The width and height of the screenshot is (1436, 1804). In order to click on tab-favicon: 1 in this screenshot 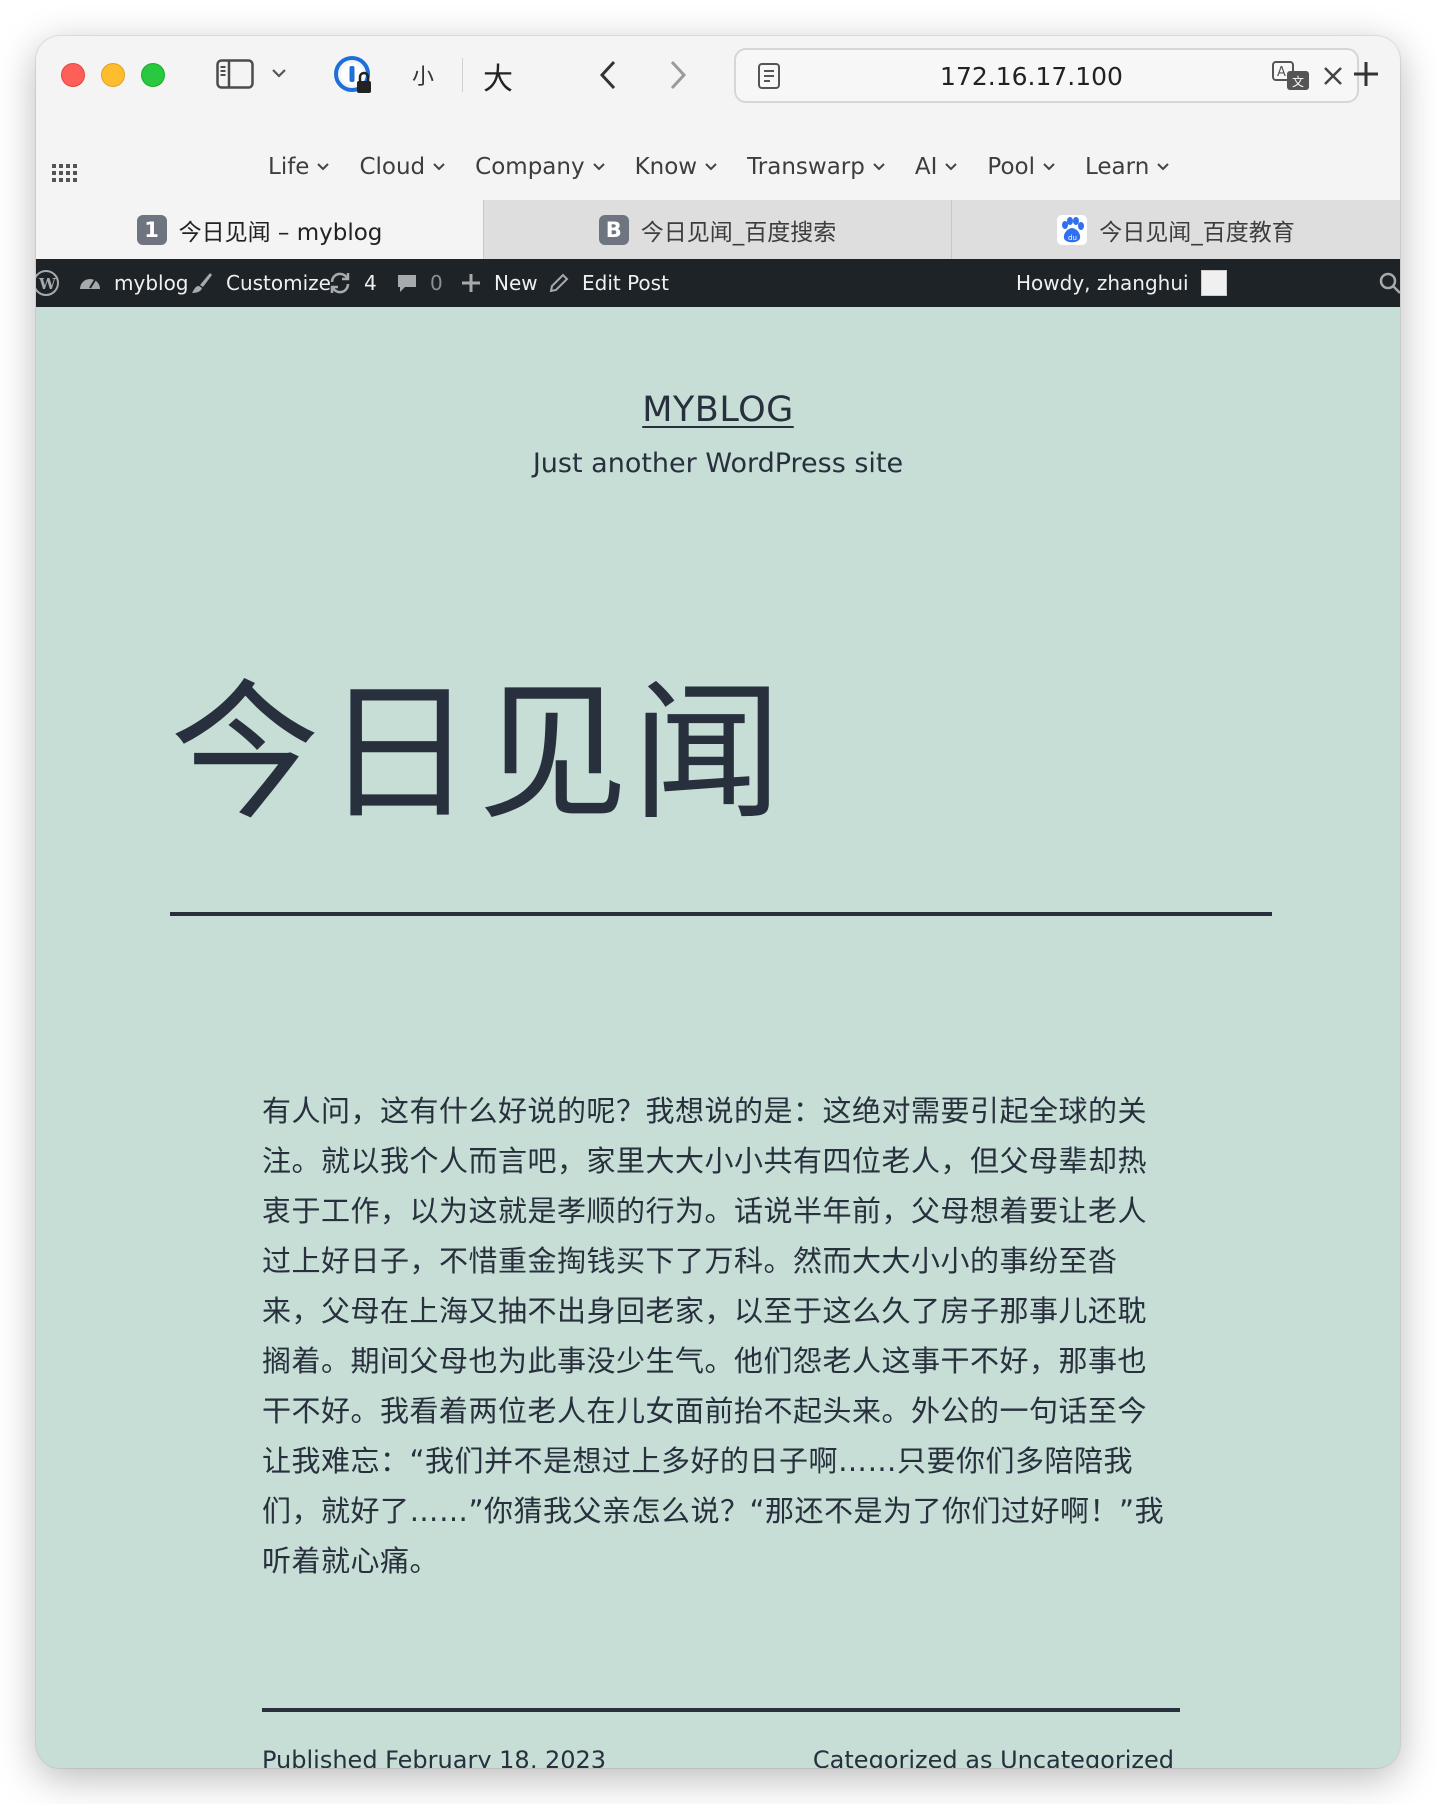, I will do `click(151, 229)`.